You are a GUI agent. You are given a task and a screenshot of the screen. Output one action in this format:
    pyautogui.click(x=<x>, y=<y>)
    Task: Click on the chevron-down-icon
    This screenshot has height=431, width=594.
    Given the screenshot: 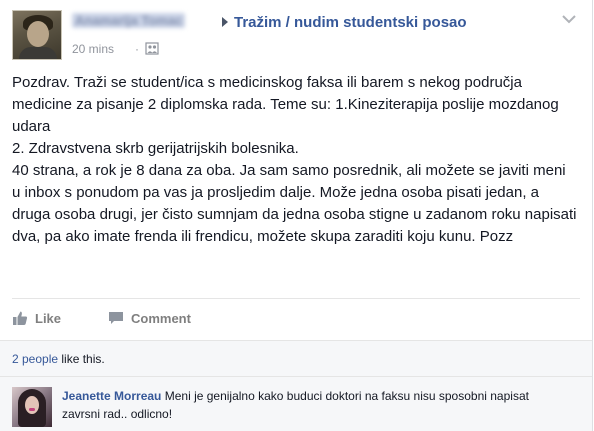 What is the action you would take?
    pyautogui.click(x=569, y=19)
    